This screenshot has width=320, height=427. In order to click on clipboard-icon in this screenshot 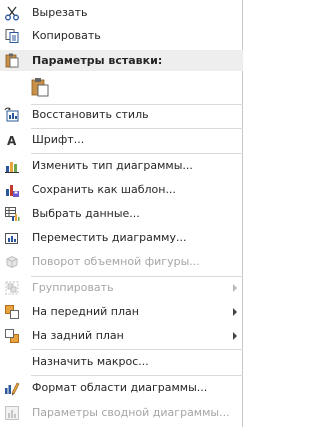, I will do `click(40, 87)`.